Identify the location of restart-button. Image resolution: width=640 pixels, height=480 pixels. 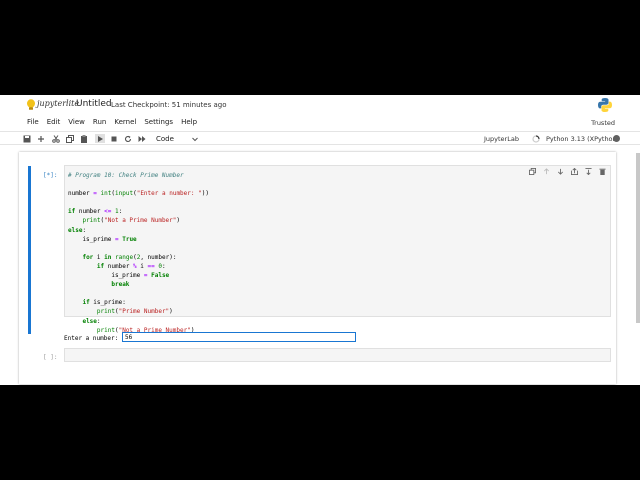
(128, 138).